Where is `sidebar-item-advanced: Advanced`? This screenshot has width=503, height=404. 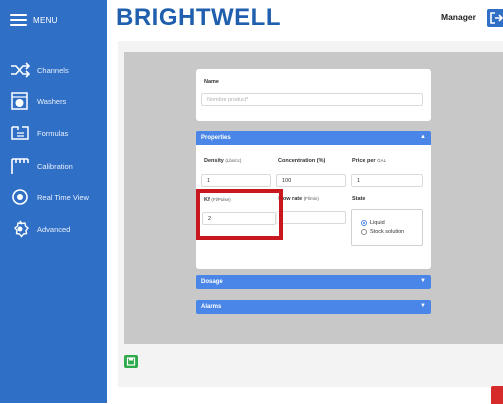 sidebar-item-advanced: Advanced is located at coordinates (39, 229).